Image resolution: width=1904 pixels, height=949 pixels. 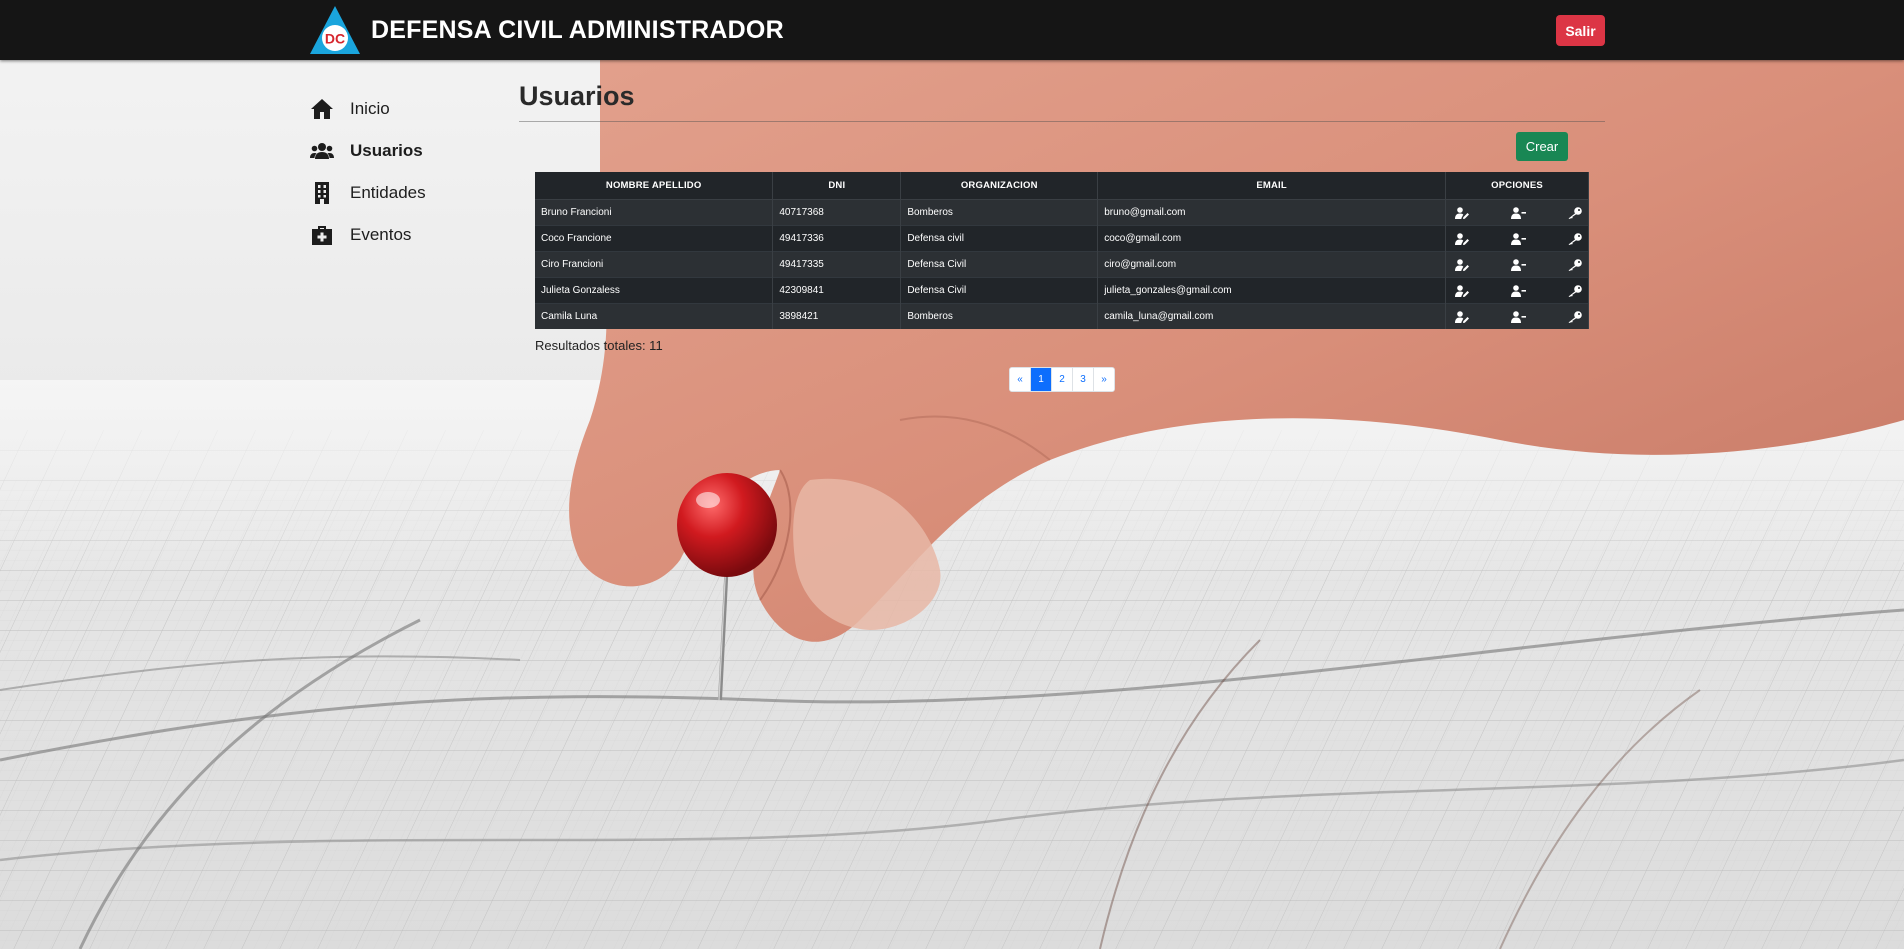 I want to click on column-header-organizacion: ORGANIZACION, so click(x=999, y=186).